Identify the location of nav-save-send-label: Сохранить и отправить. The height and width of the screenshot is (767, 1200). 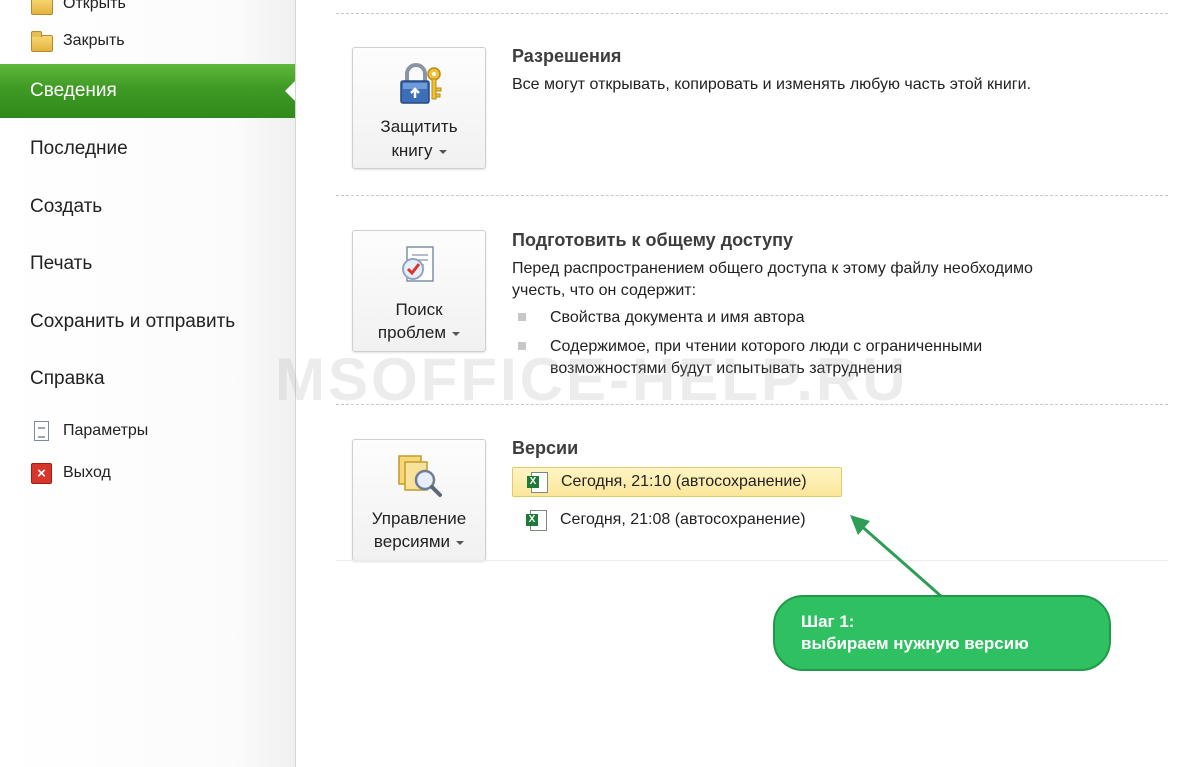
(133, 321).